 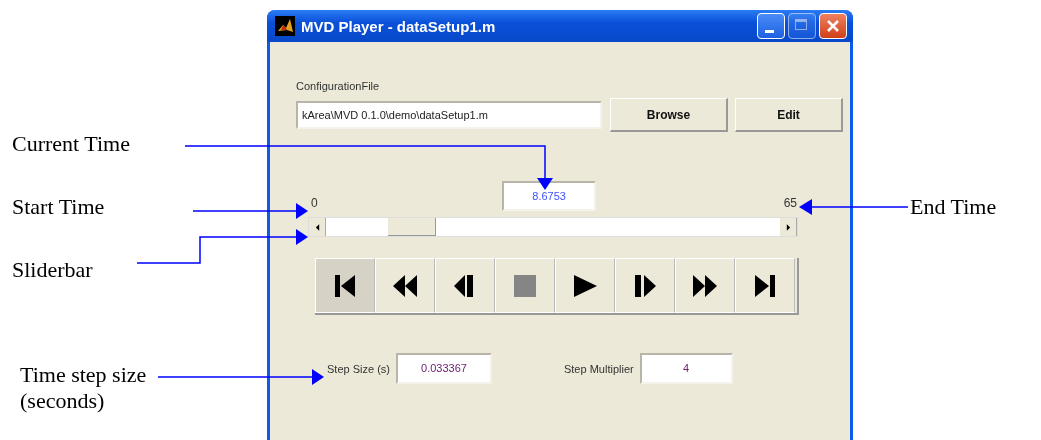 I want to click on field-label: ConfigurationFile, so click(x=338, y=86).